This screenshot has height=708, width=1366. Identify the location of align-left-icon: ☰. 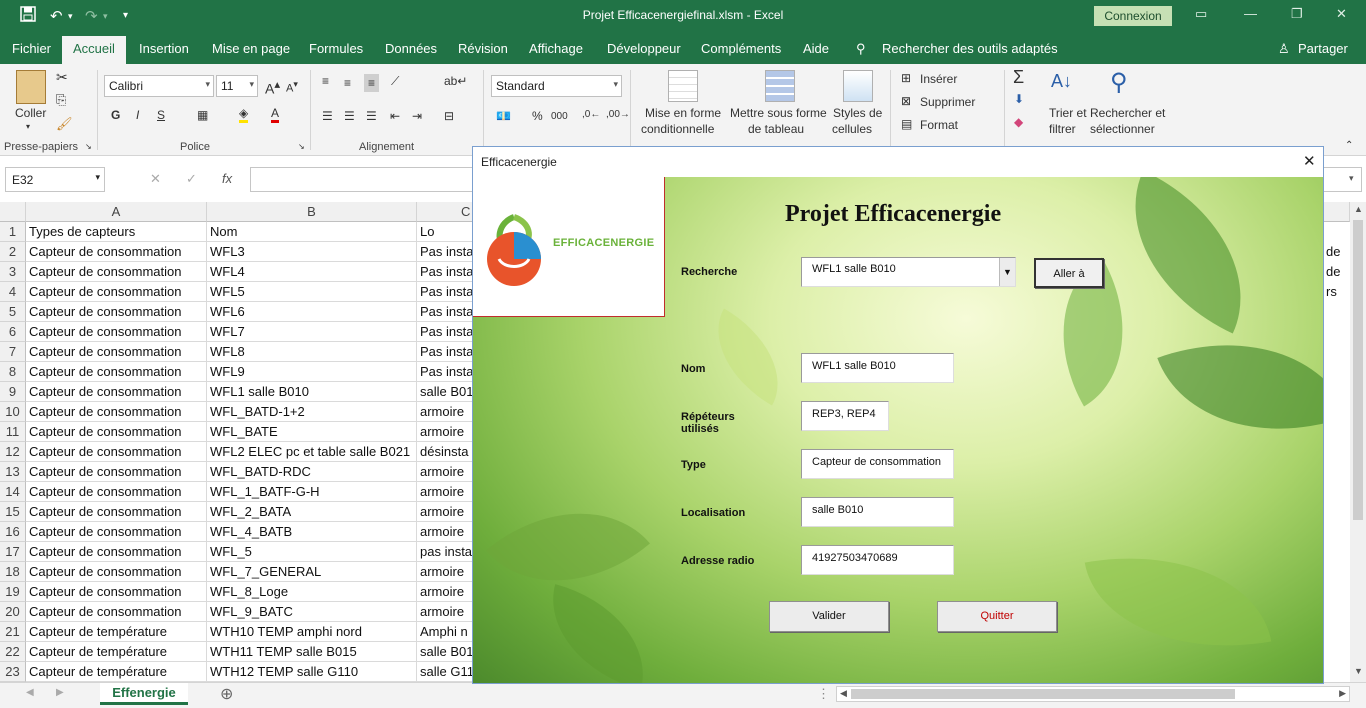
(327, 116).